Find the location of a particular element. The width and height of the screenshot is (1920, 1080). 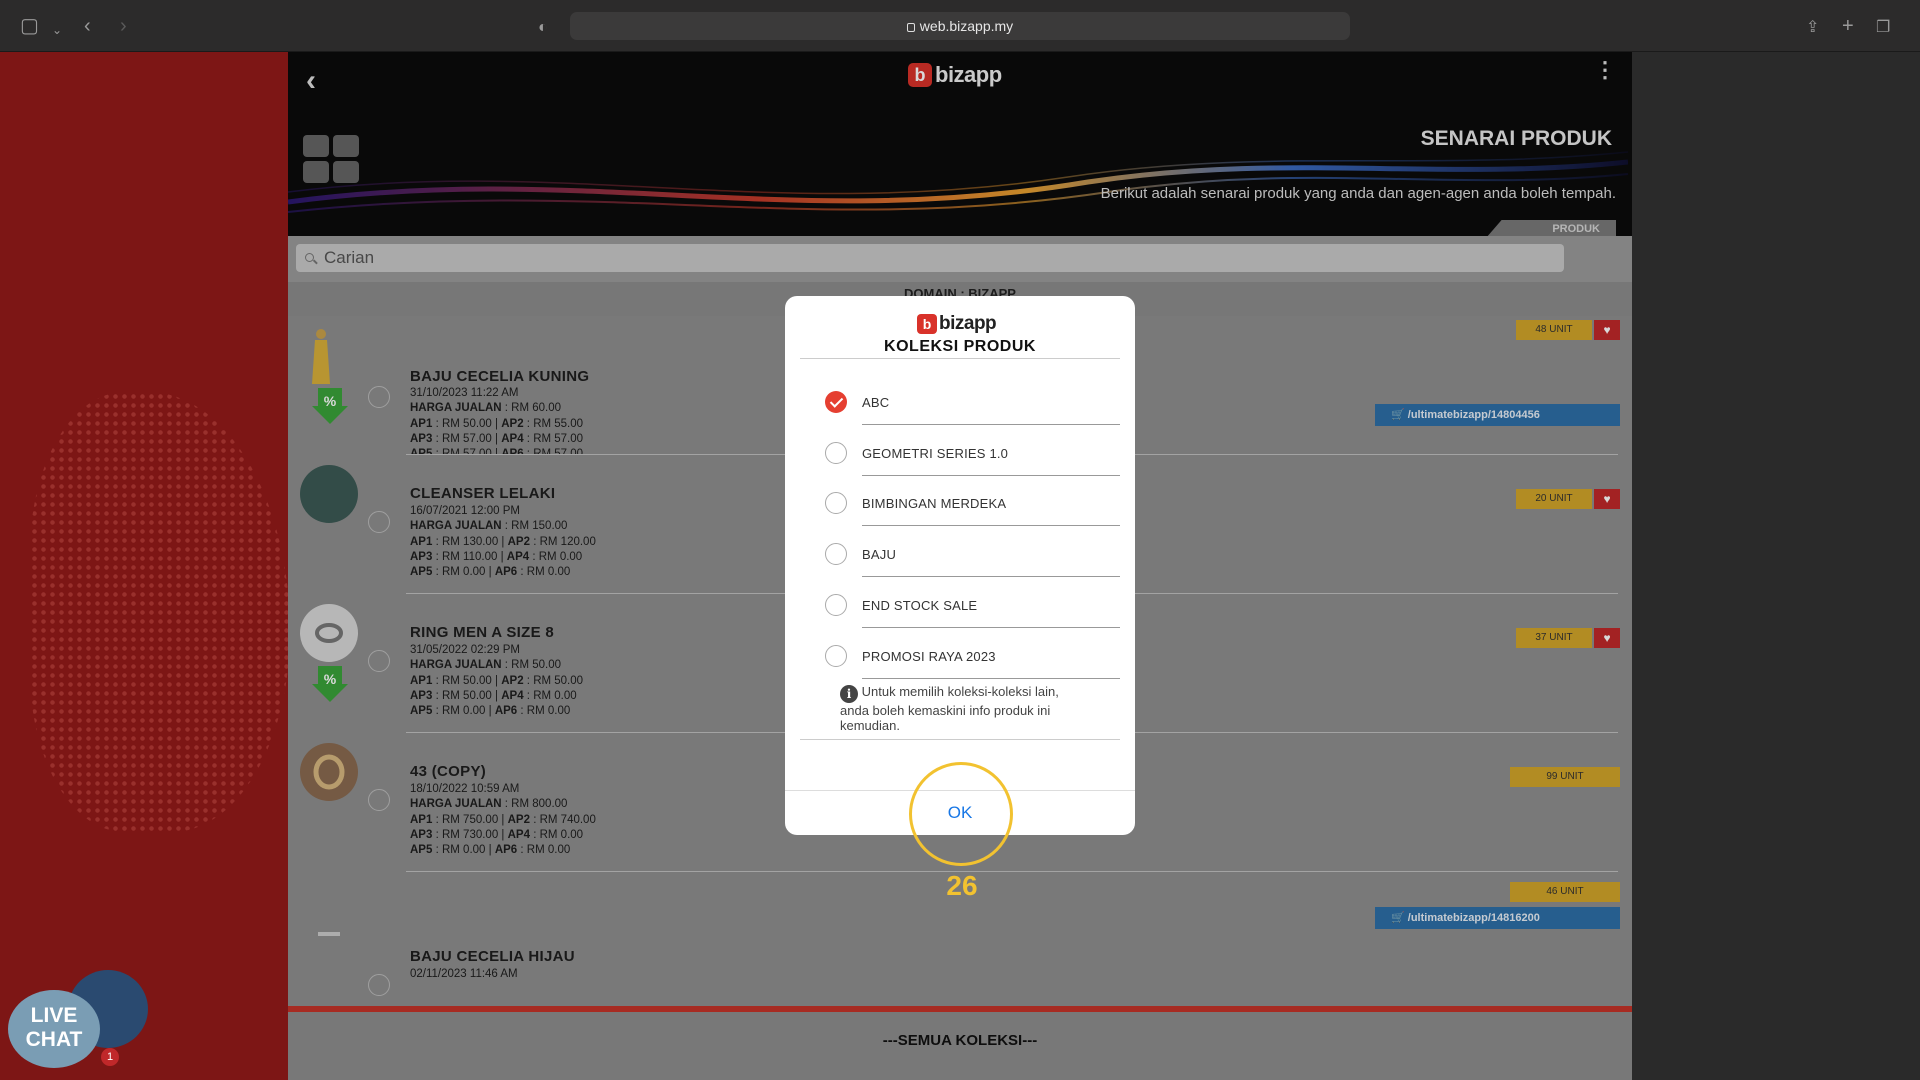

live-chat-label: LIVE CHAT is located at coordinates (54, 1029).